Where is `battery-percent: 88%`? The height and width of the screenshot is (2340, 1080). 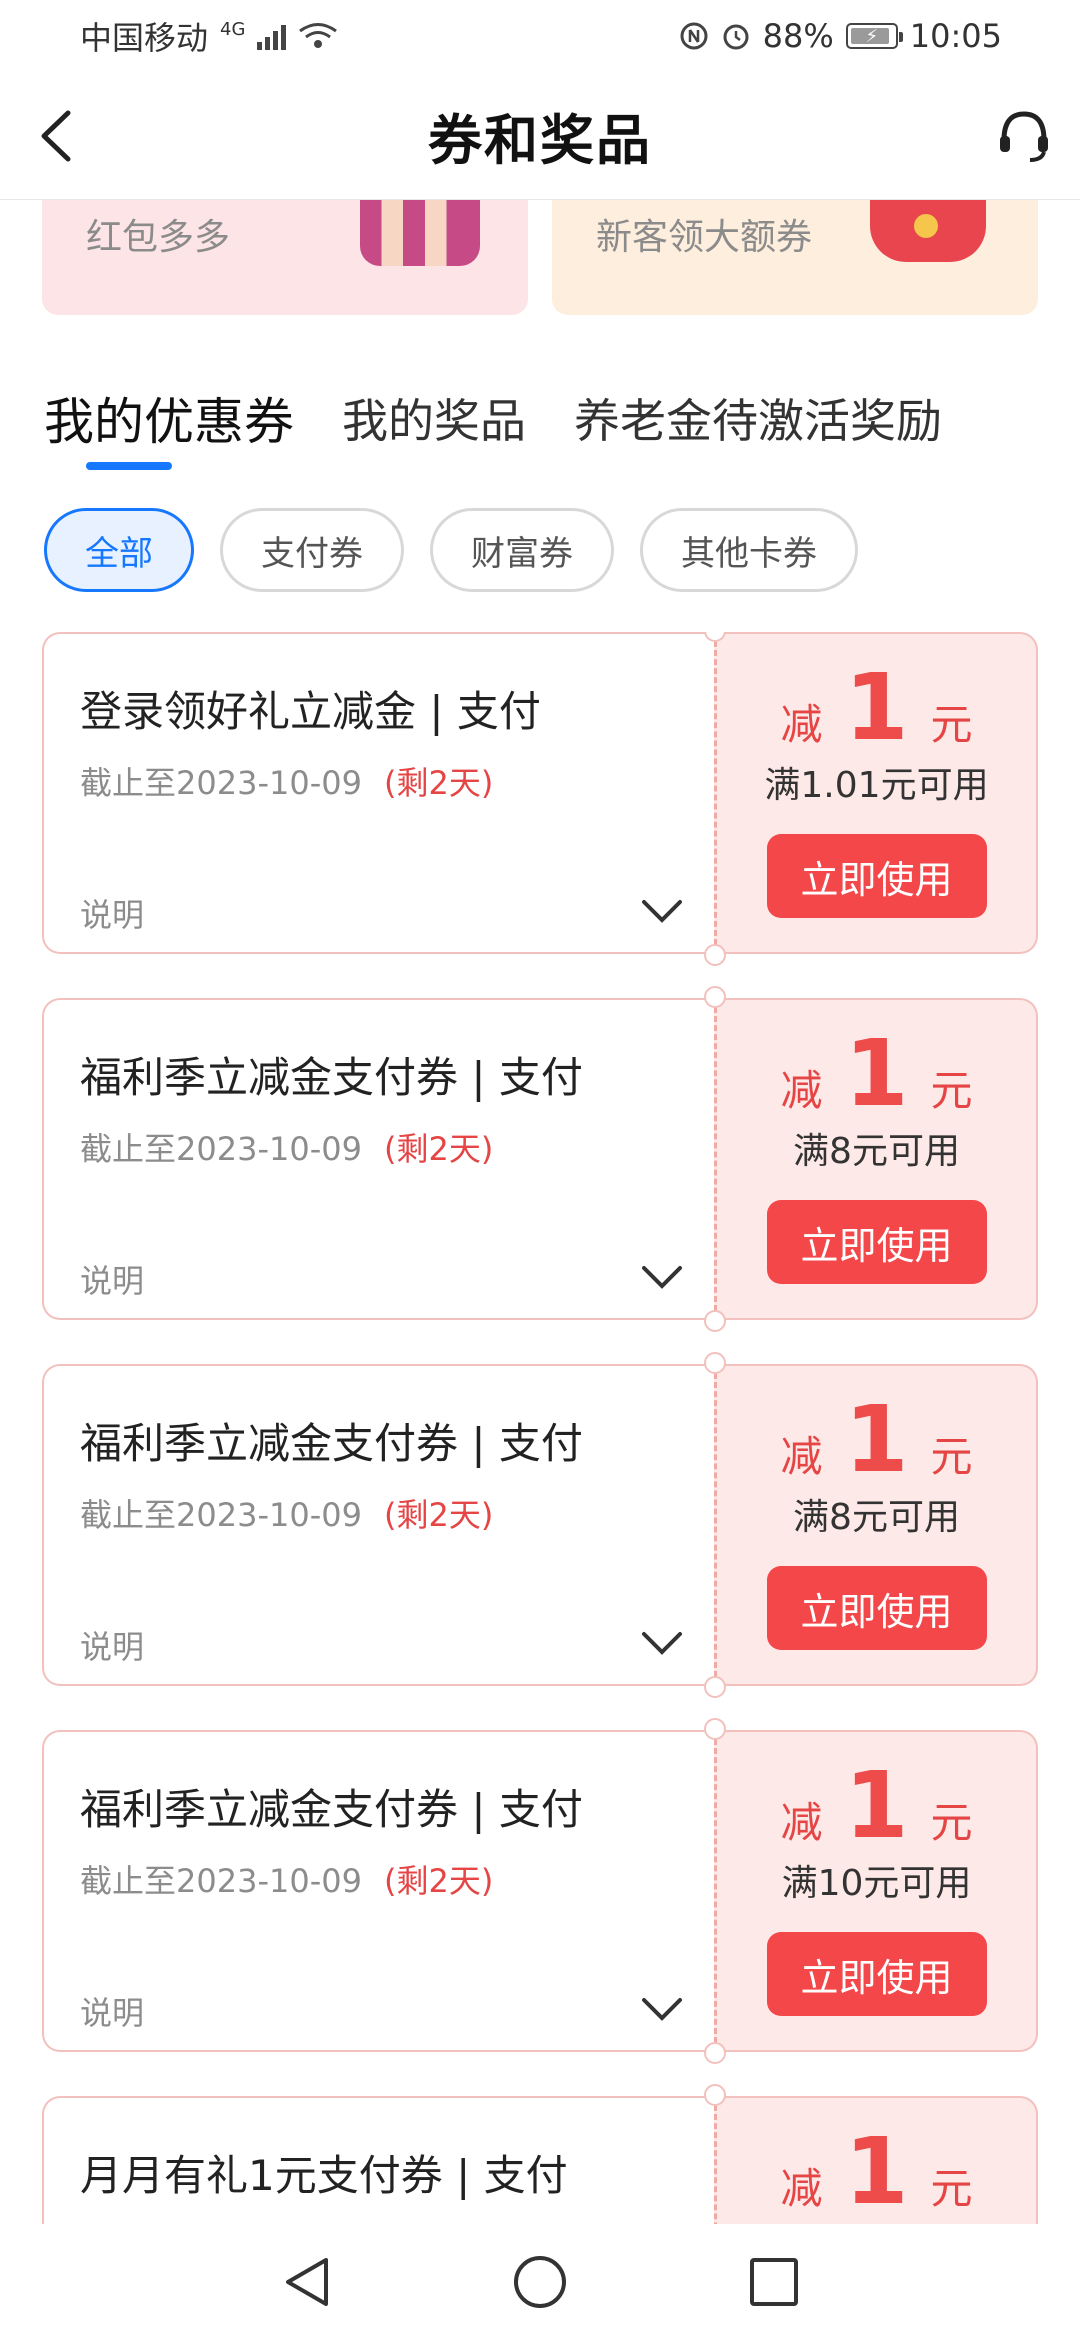 battery-percent: 88% is located at coordinates (798, 36).